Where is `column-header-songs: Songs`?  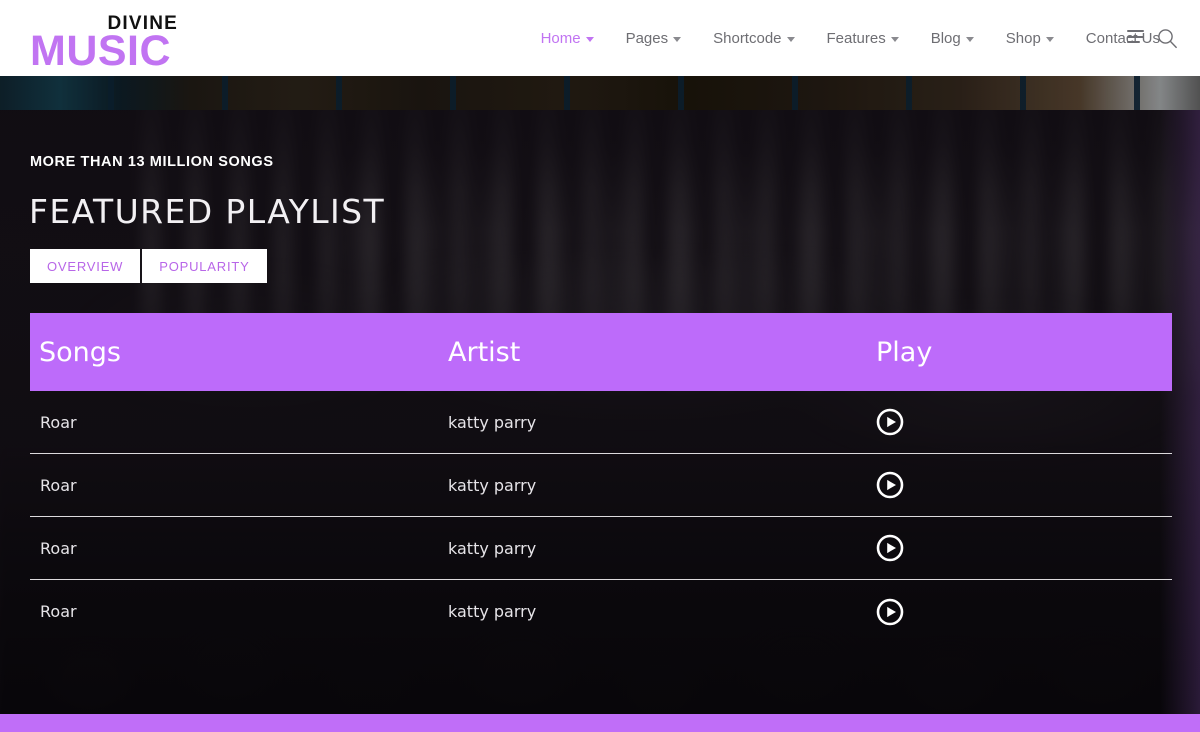
column-header-songs: Songs is located at coordinates (80, 352).